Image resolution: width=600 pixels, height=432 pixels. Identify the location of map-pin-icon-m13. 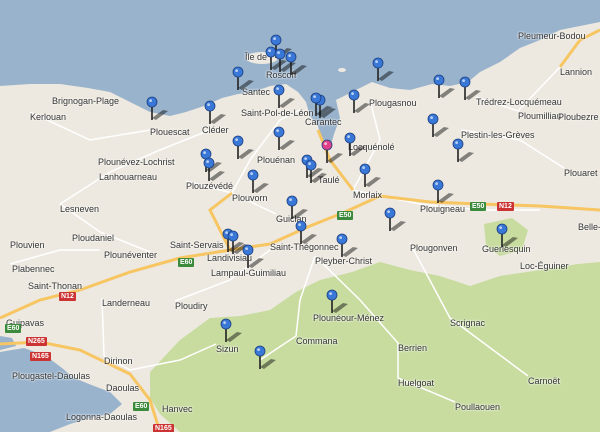
(157, 108).